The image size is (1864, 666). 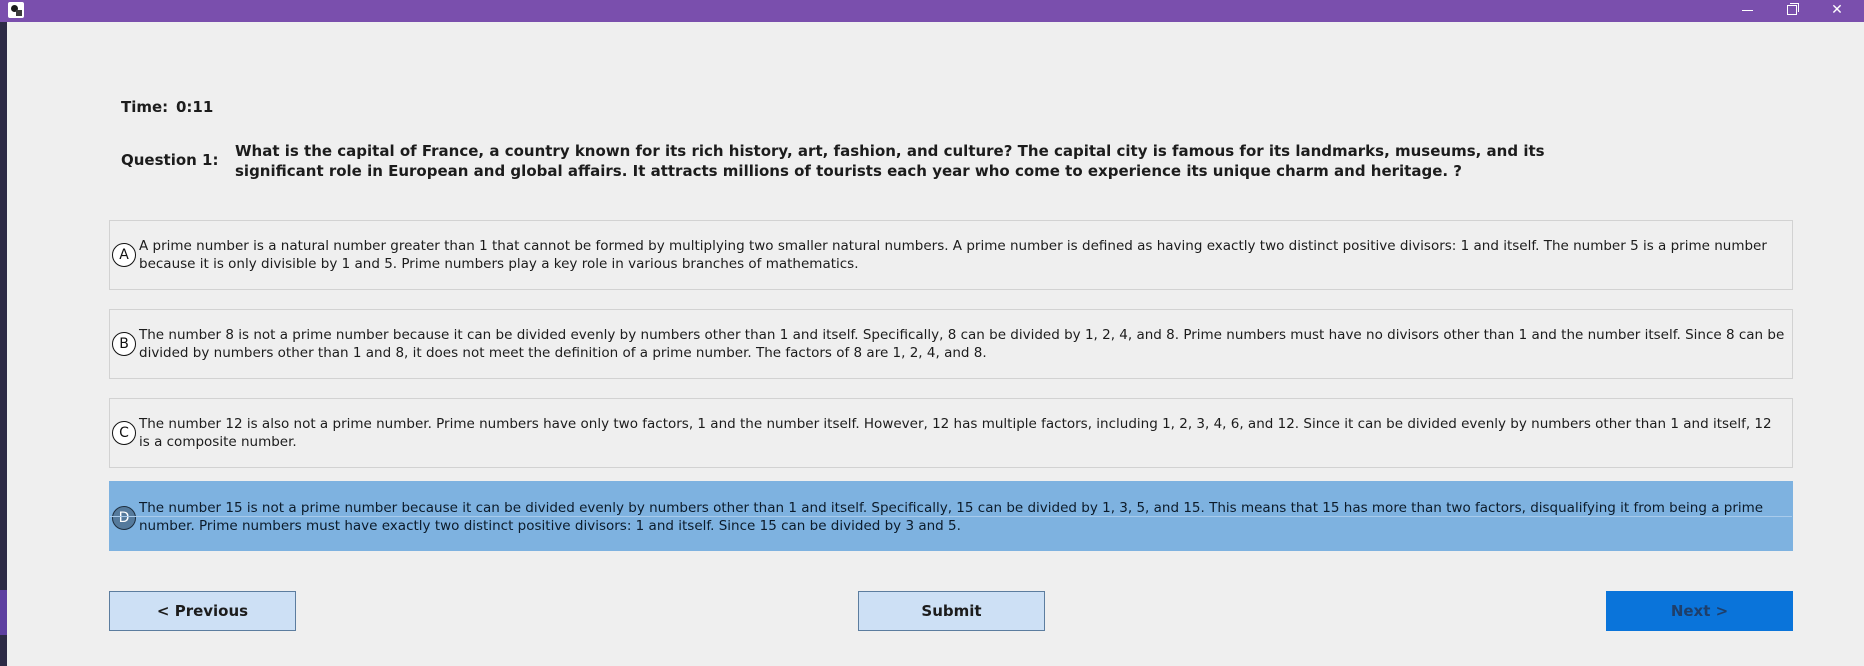 I want to click on option-d-radio: D, so click(x=124, y=518).